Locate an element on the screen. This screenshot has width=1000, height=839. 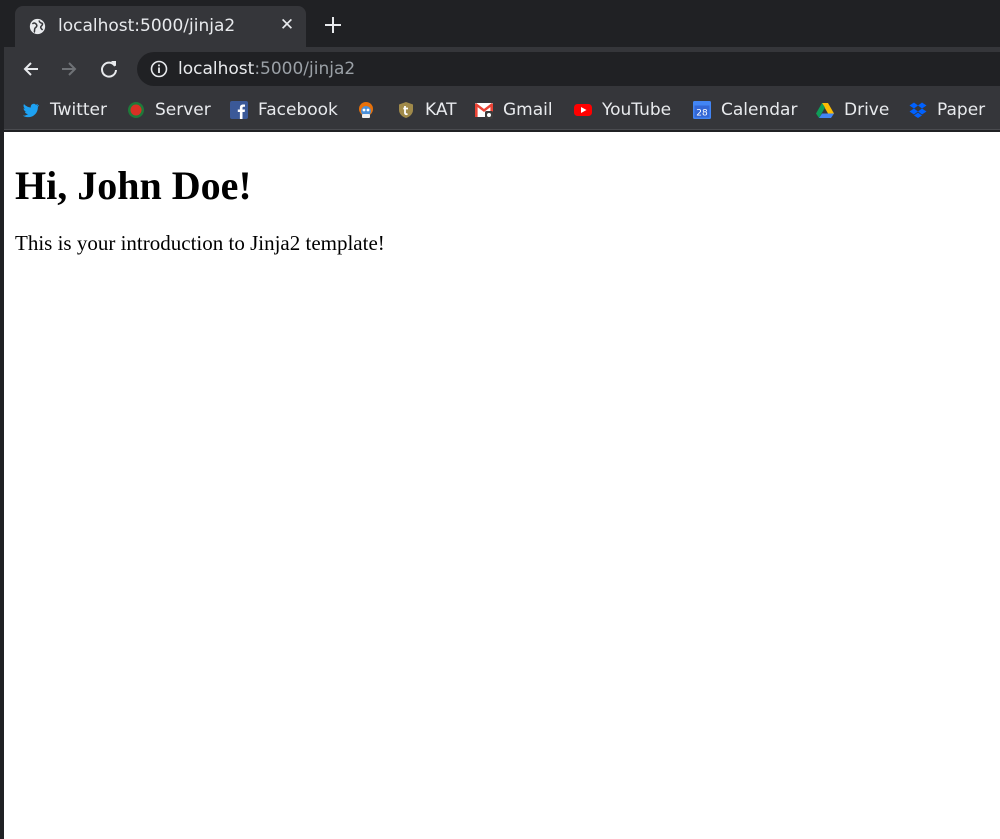
bookmark-twitter: Twitter is located at coordinates (64, 110).